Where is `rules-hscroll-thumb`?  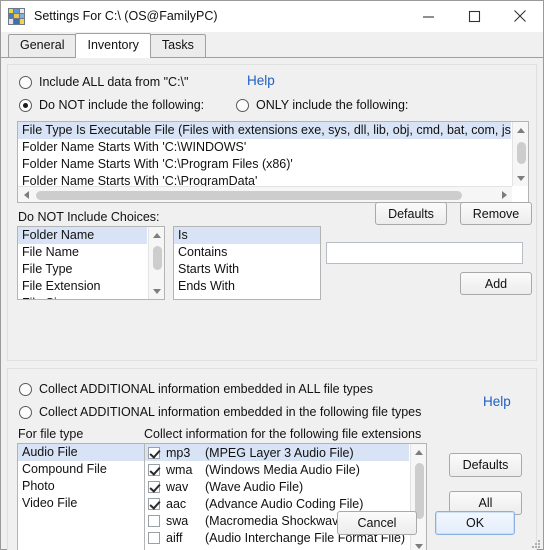 rules-hscroll-thumb is located at coordinates (249, 195).